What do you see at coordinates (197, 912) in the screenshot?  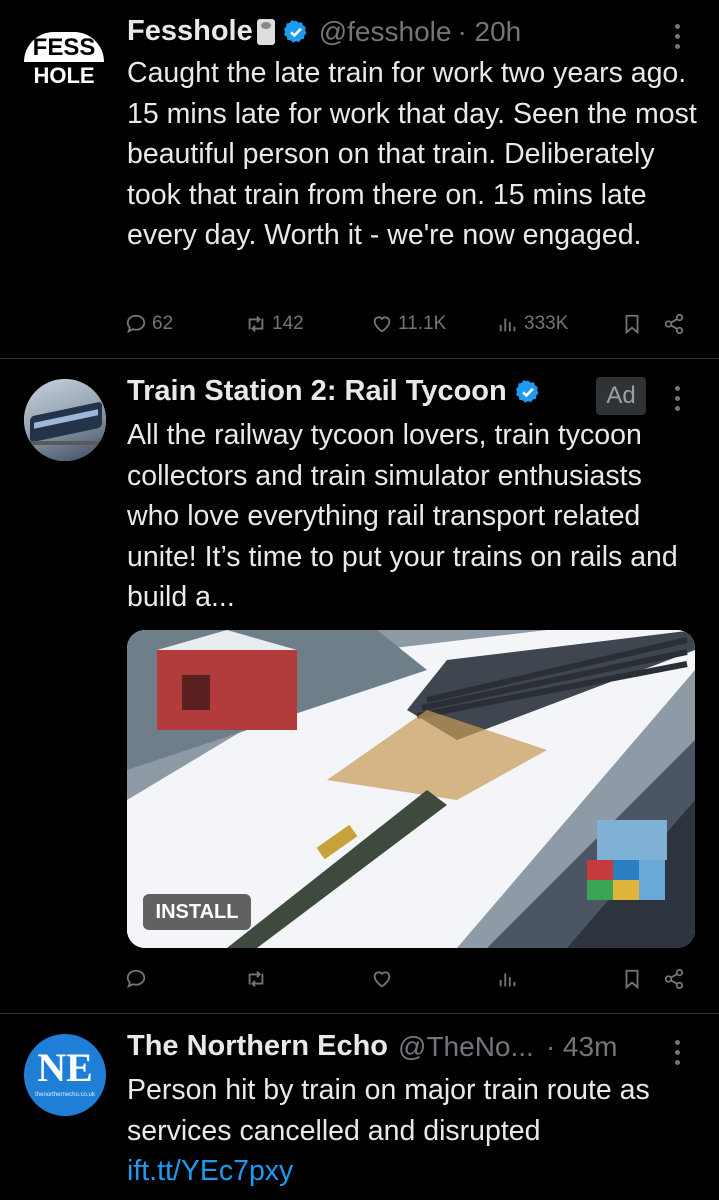 I see `install-button: INSTALL` at bounding box center [197, 912].